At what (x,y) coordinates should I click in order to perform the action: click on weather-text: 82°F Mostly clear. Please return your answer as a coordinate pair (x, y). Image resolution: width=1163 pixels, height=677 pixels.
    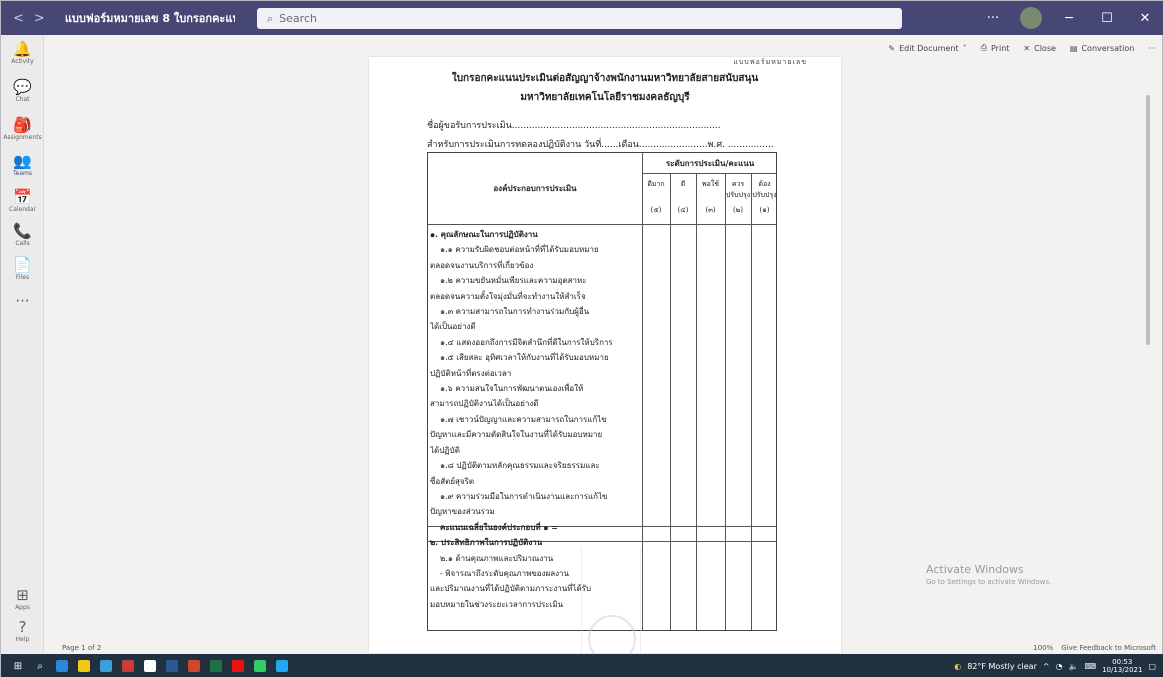
    Looking at the image, I should click on (1002, 666).